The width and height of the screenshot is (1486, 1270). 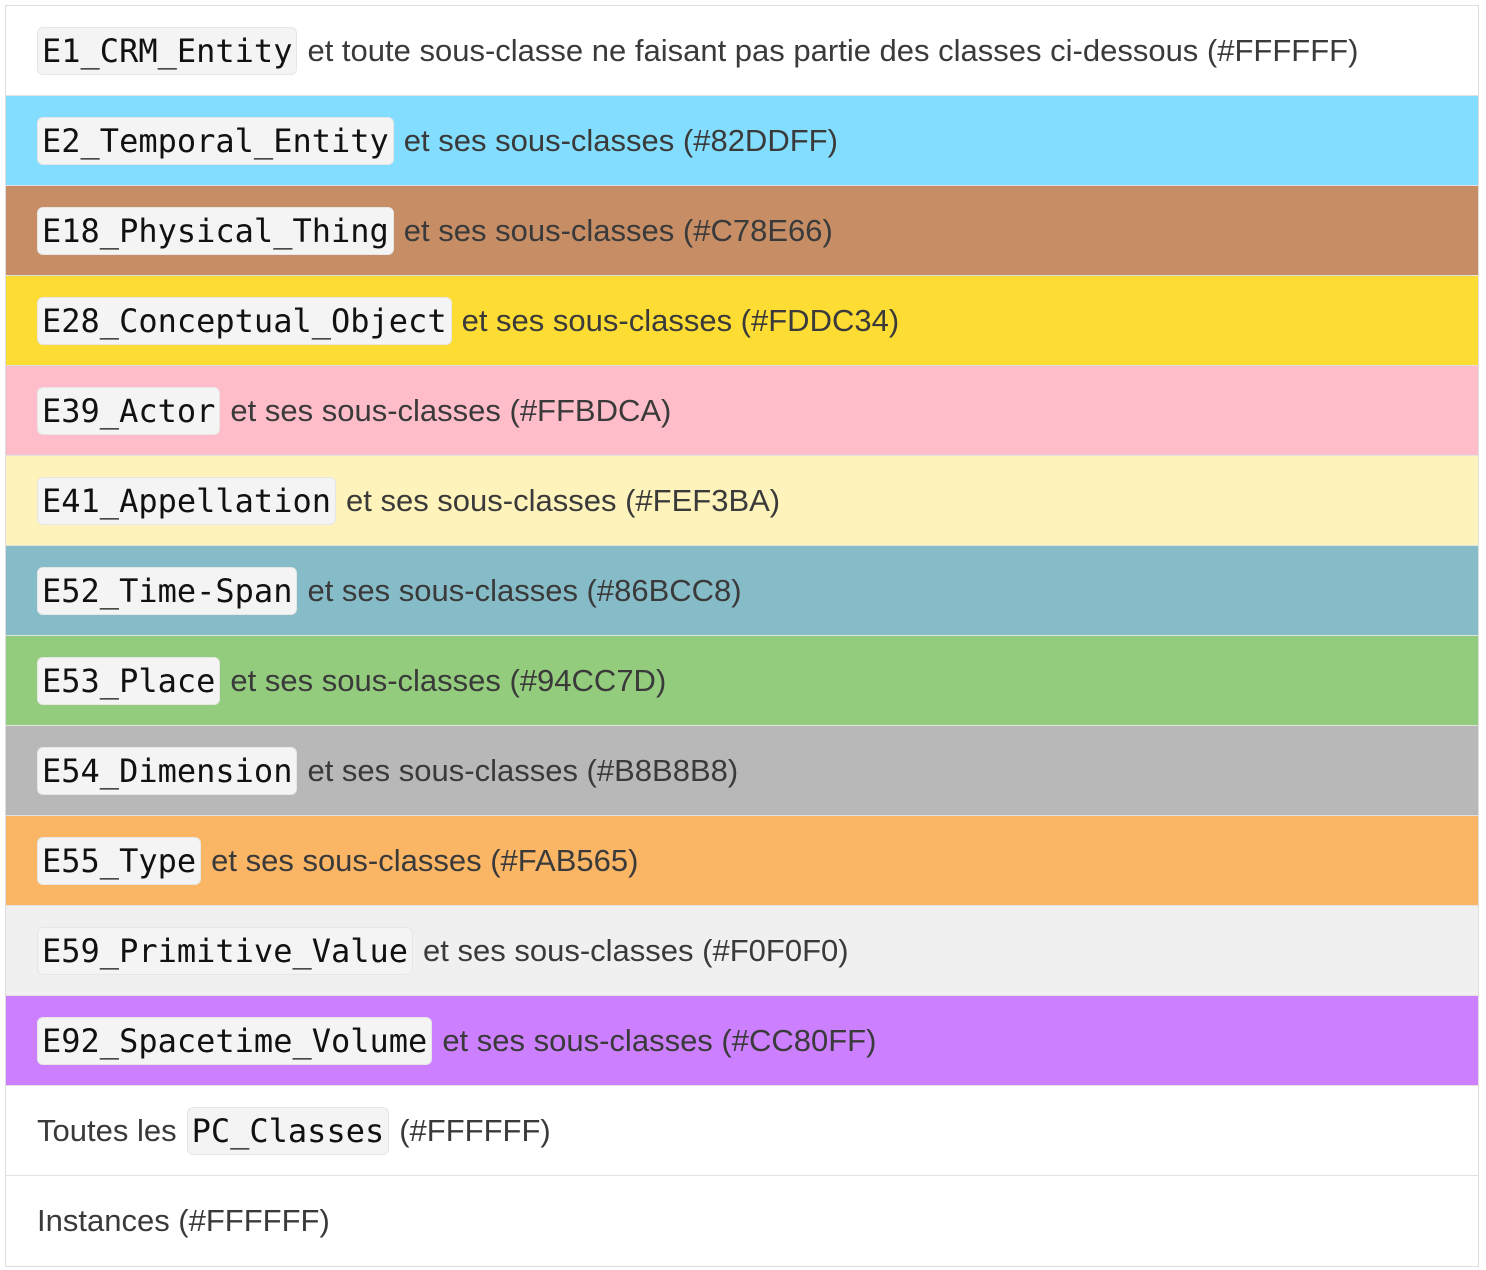 What do you see at coordinates (107, 1130) in the screenshot?
I see `row-prefix-text: Toutes les` at bounding box center [107, 1130].